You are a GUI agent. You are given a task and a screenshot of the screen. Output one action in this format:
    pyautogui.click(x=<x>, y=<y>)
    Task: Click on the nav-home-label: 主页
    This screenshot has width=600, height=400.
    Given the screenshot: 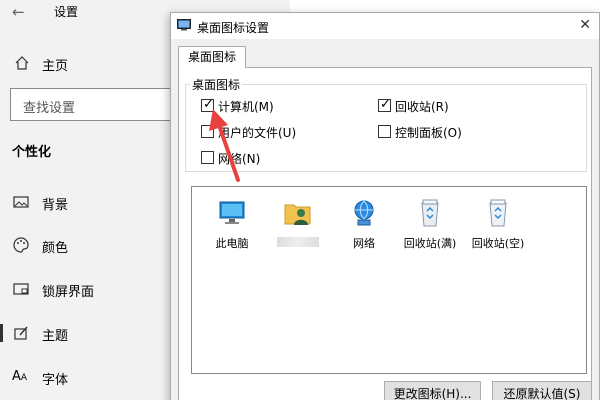 What is the action you would take?
    pyautogui.click(x=55, y=66)
    